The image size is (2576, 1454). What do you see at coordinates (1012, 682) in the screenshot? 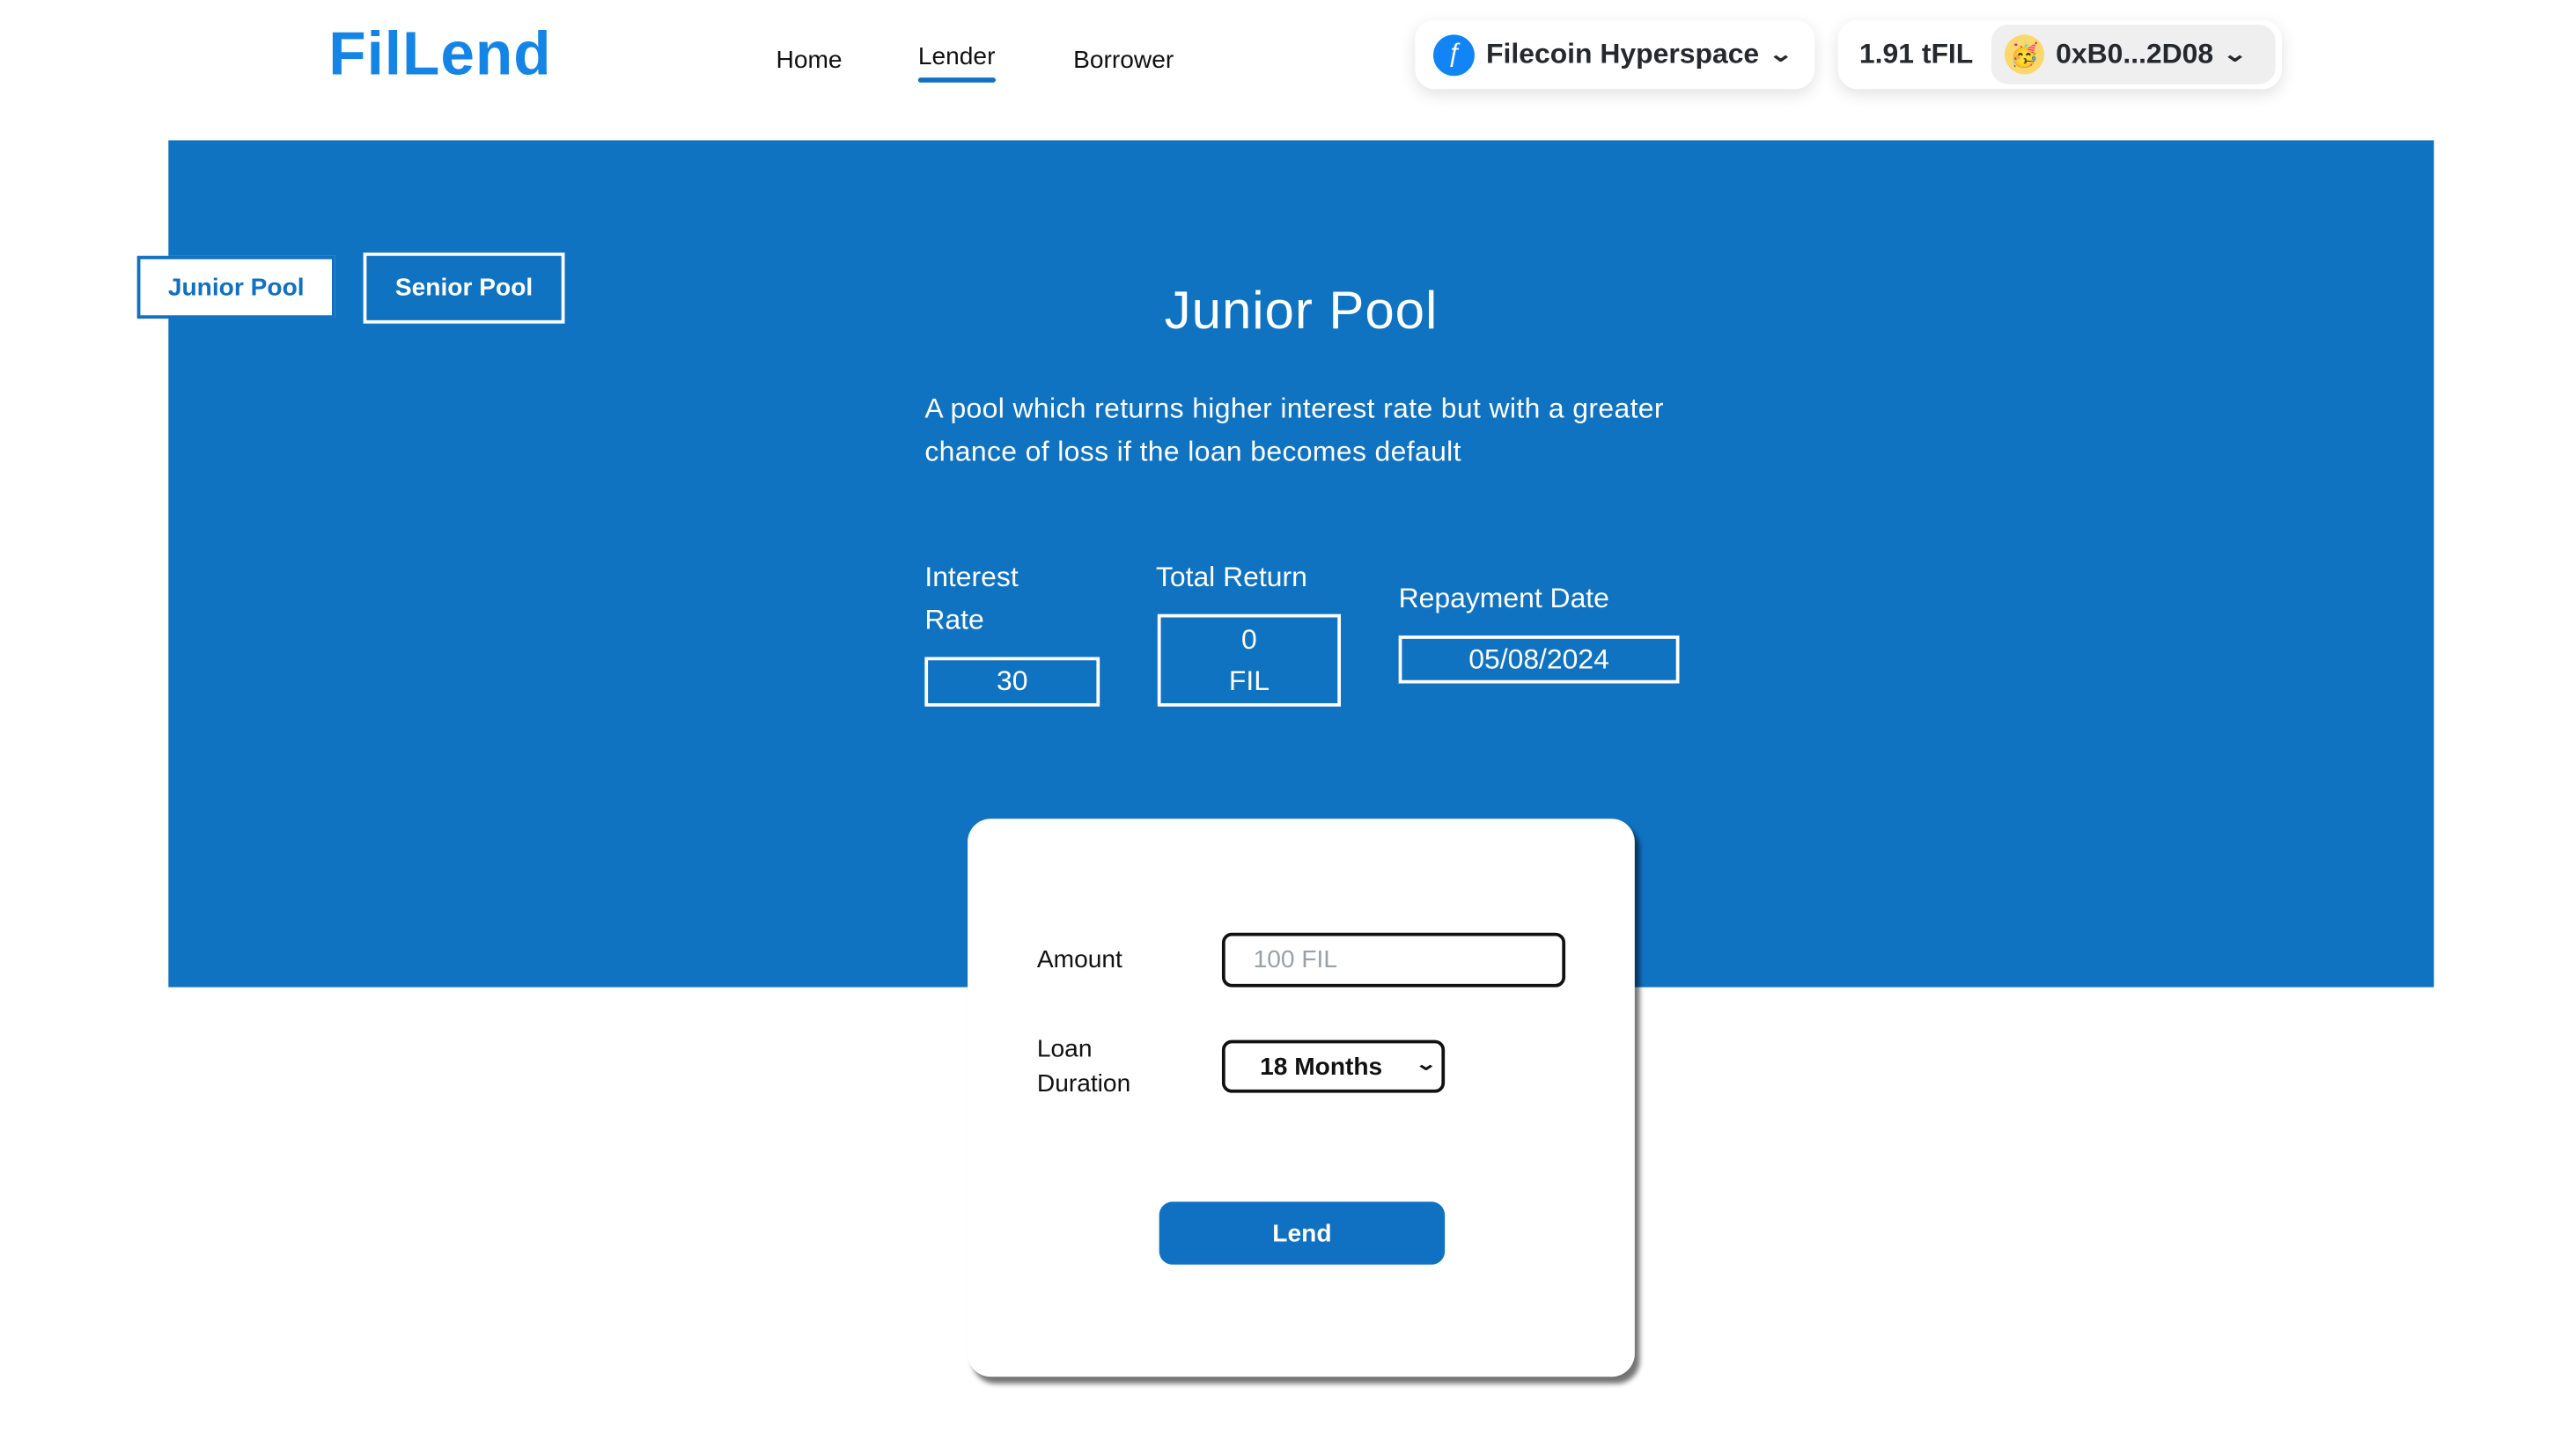
I see `interest-rate-value: 30` at bounding box center [1012, 682].